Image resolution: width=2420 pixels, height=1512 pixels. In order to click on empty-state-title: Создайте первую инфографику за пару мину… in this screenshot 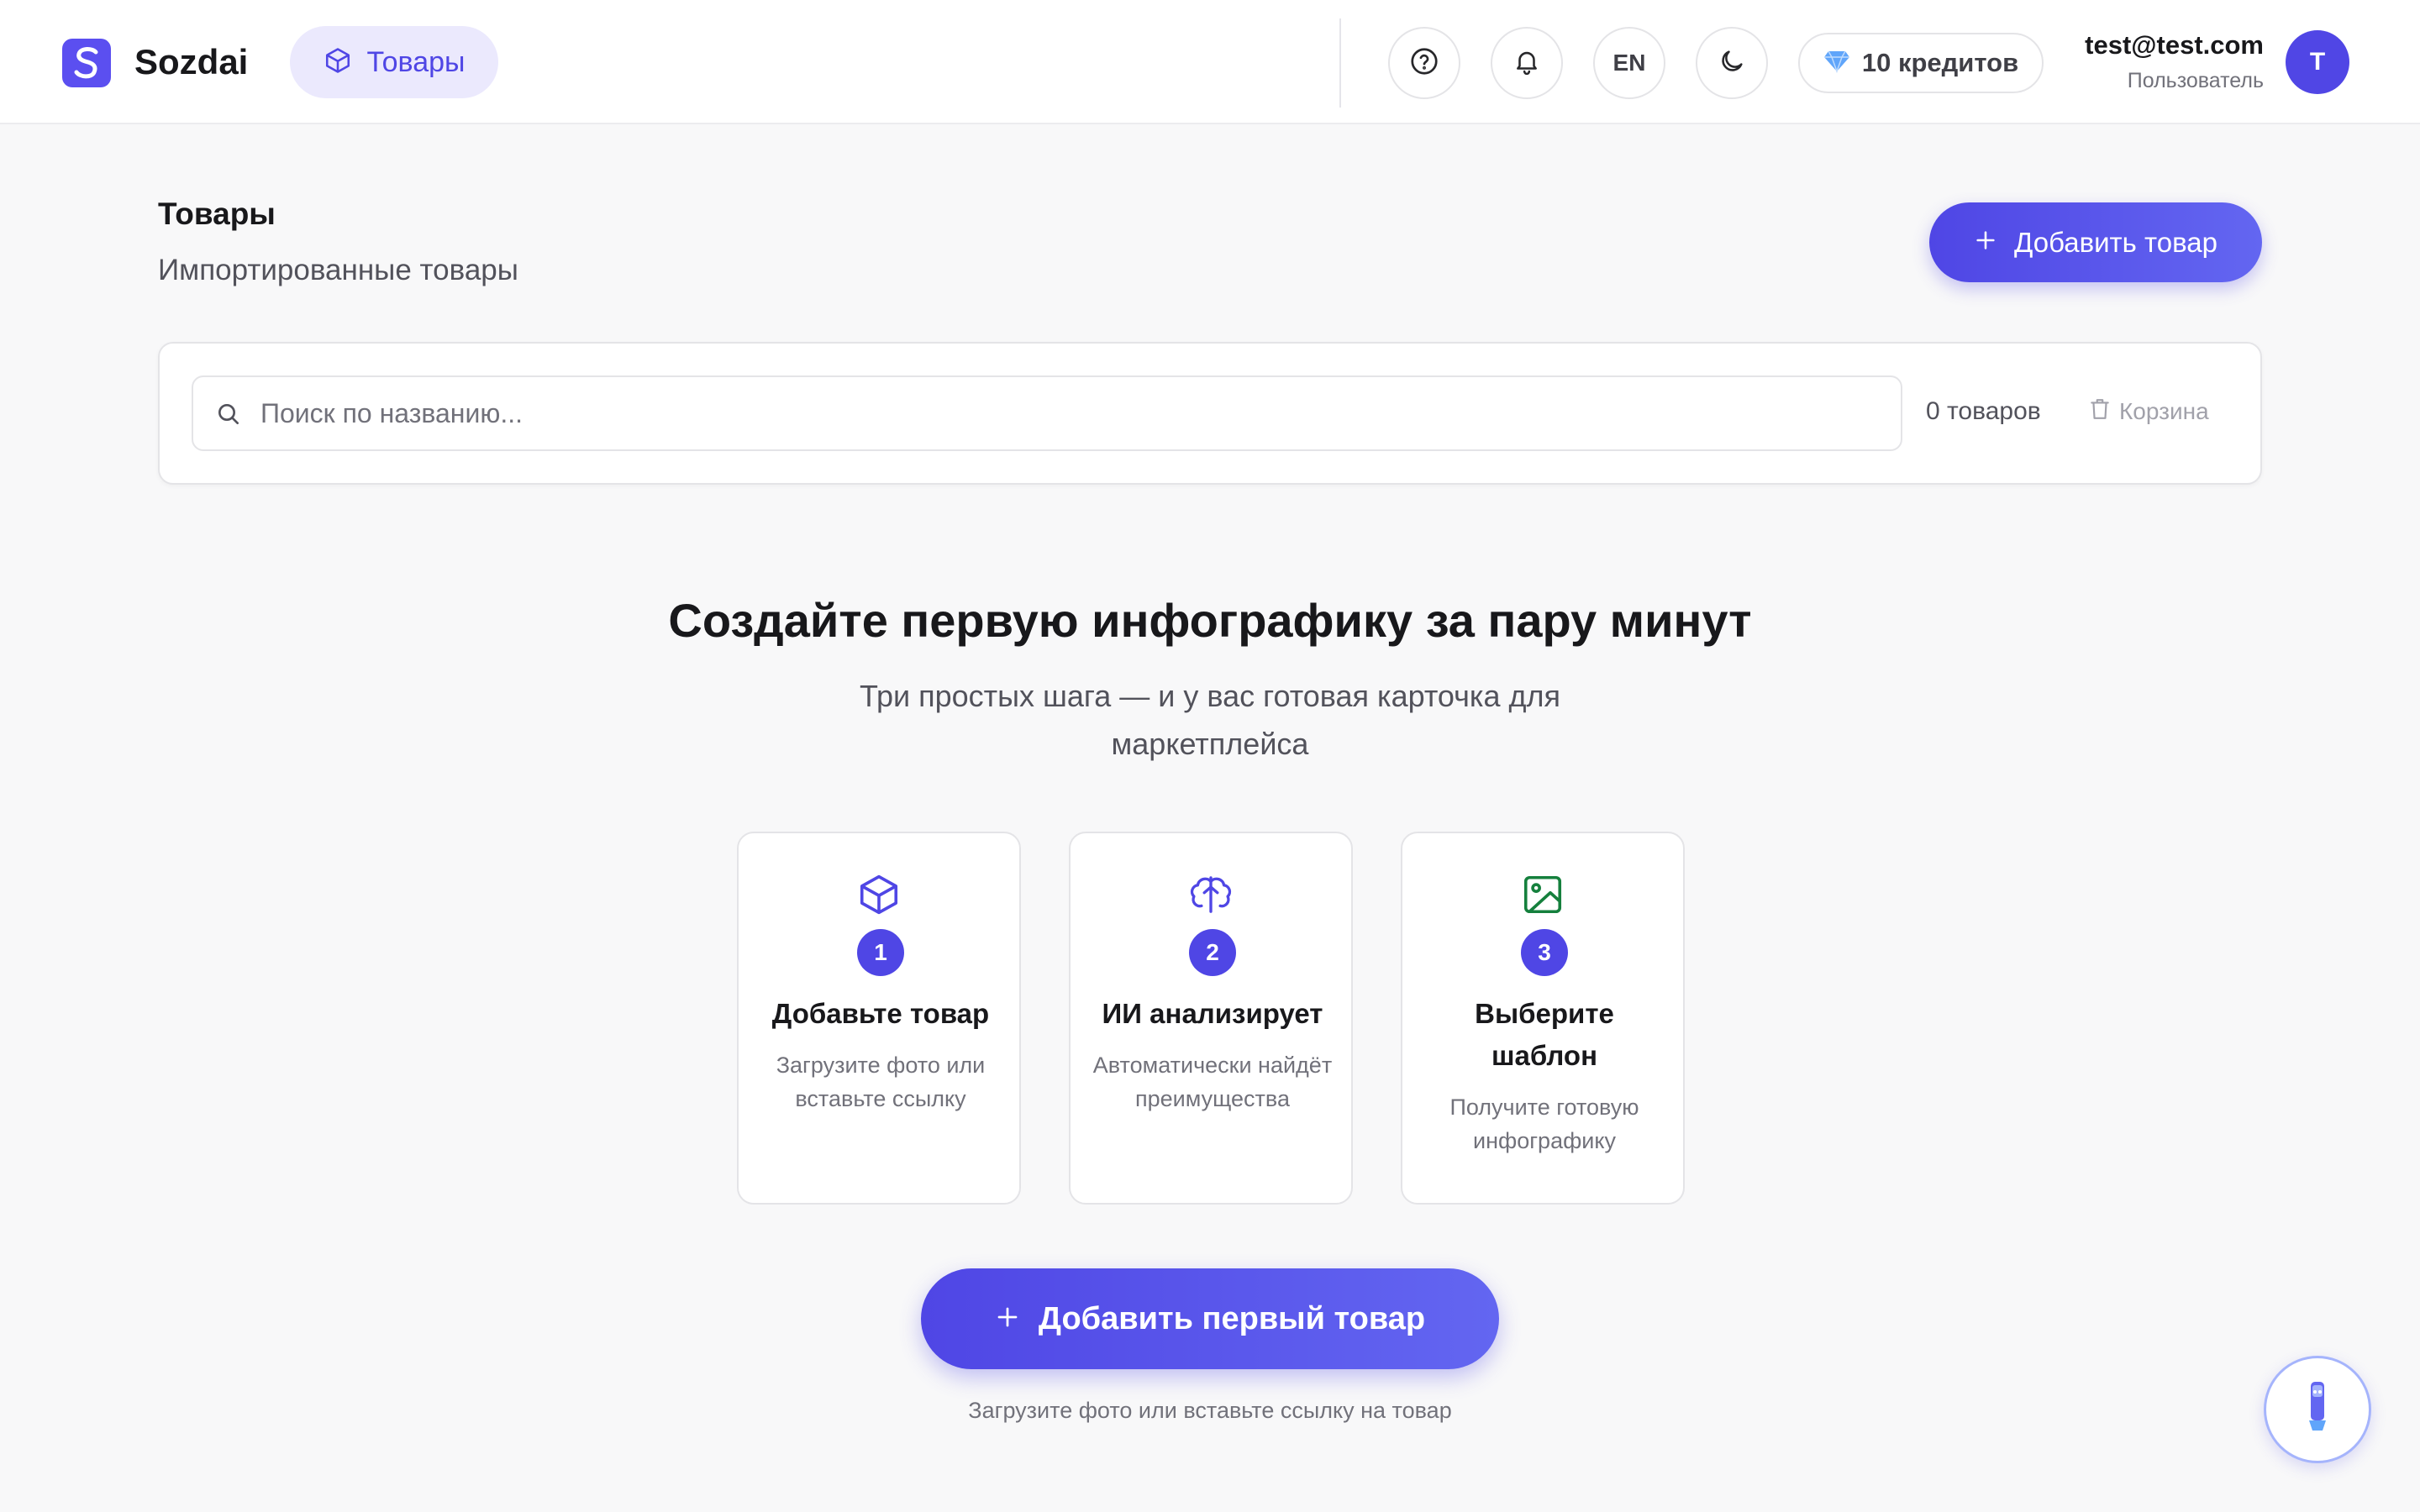, I will do `click(1210, 620)`.